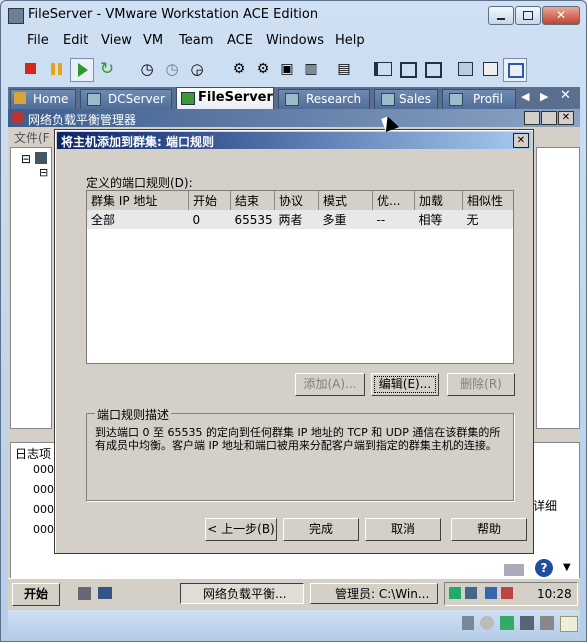 The height and width of the screenshot is (642, 587). I want to click on volume-icon, so click(507, 593).